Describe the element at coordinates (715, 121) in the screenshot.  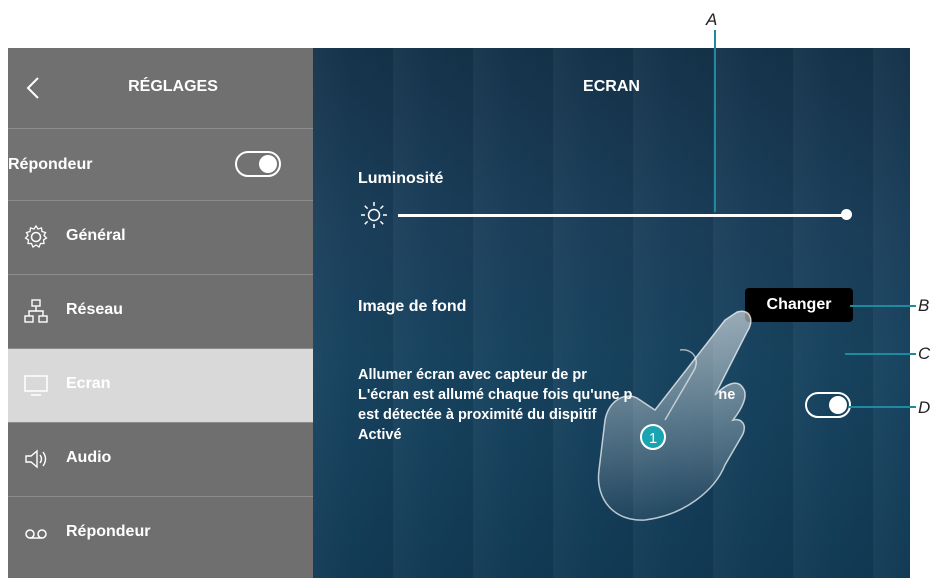
I see `callout-a-line` at that location.